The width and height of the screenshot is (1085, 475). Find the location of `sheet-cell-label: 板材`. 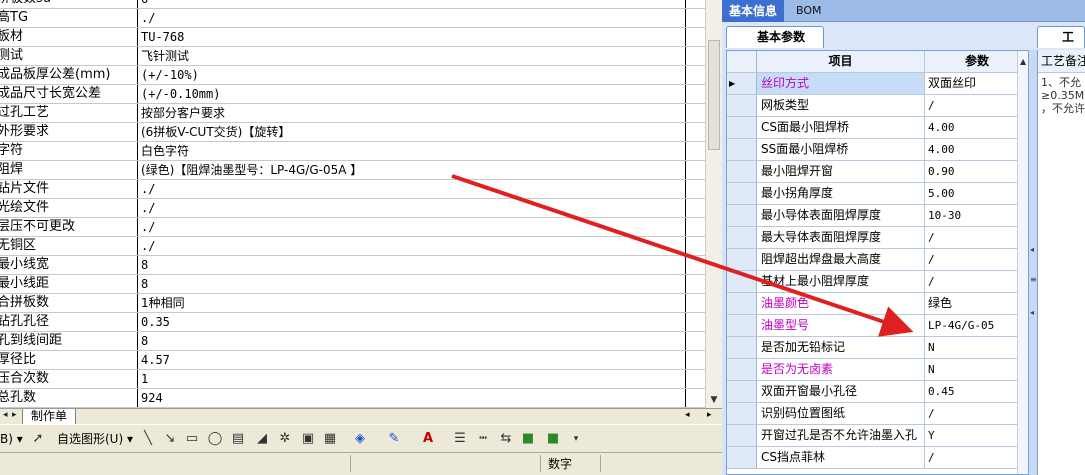

sheet-cell-label: 板材 is located at coordinates (69, 37).